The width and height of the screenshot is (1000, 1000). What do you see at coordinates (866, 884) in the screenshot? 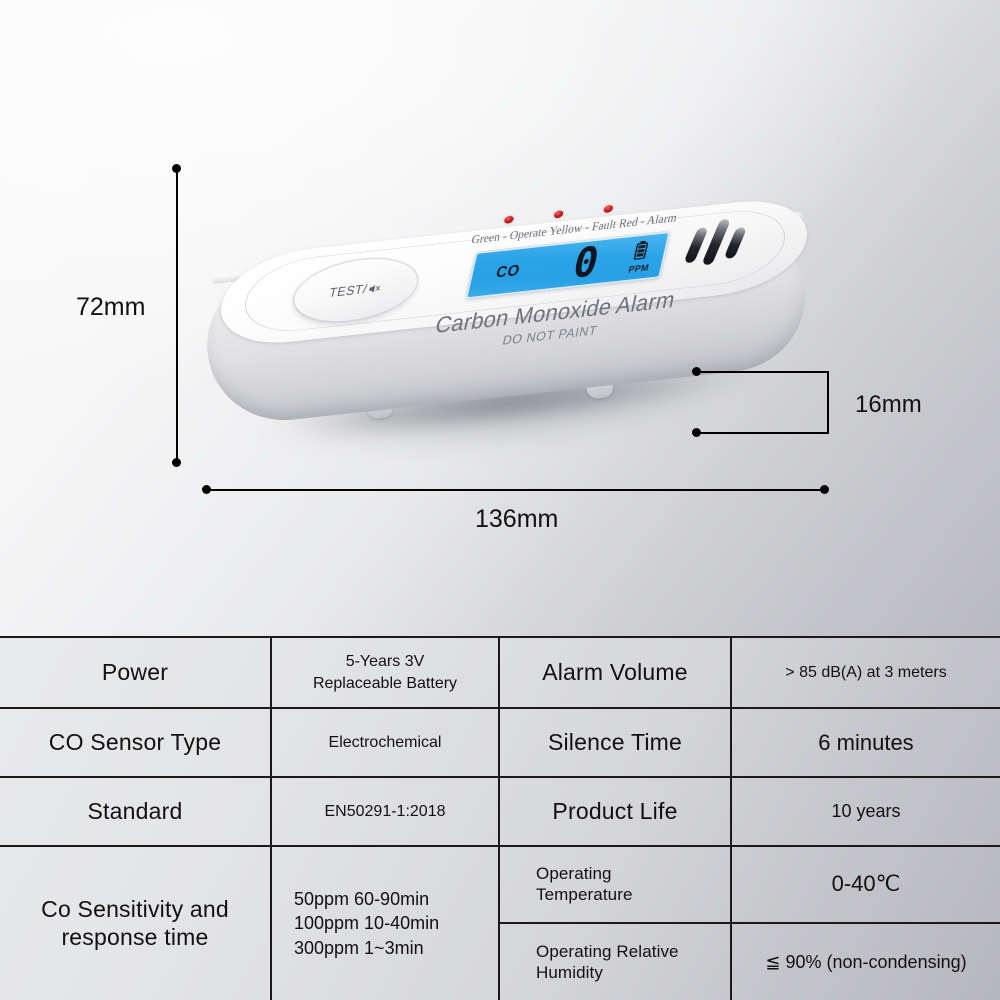
I see `spec-value-operating-temperature: 0-40℃` at bounding box center [866, 884].